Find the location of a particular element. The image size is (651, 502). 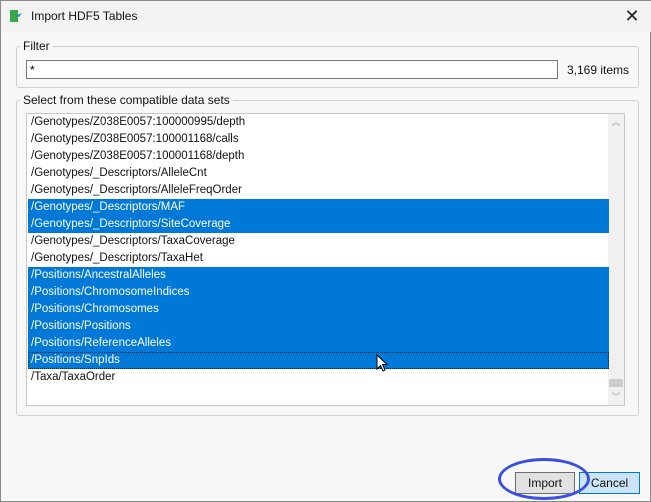

dataset-list-item: /Taxa/TaxaOrder is located at coordinates (318, 377).